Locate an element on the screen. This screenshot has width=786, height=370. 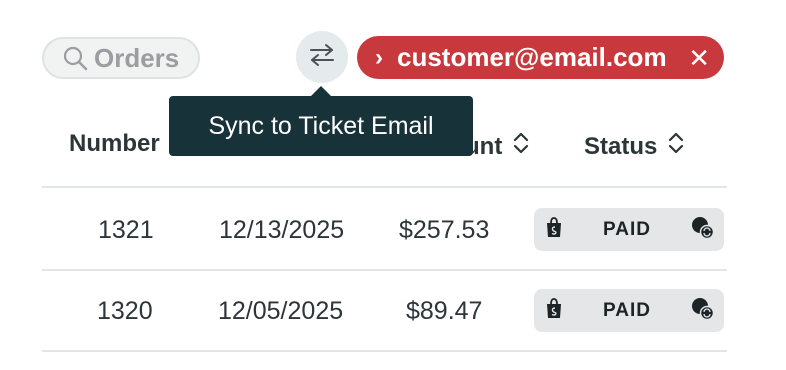
customer-email: customer@email.com is located at coordinates (532, 57).